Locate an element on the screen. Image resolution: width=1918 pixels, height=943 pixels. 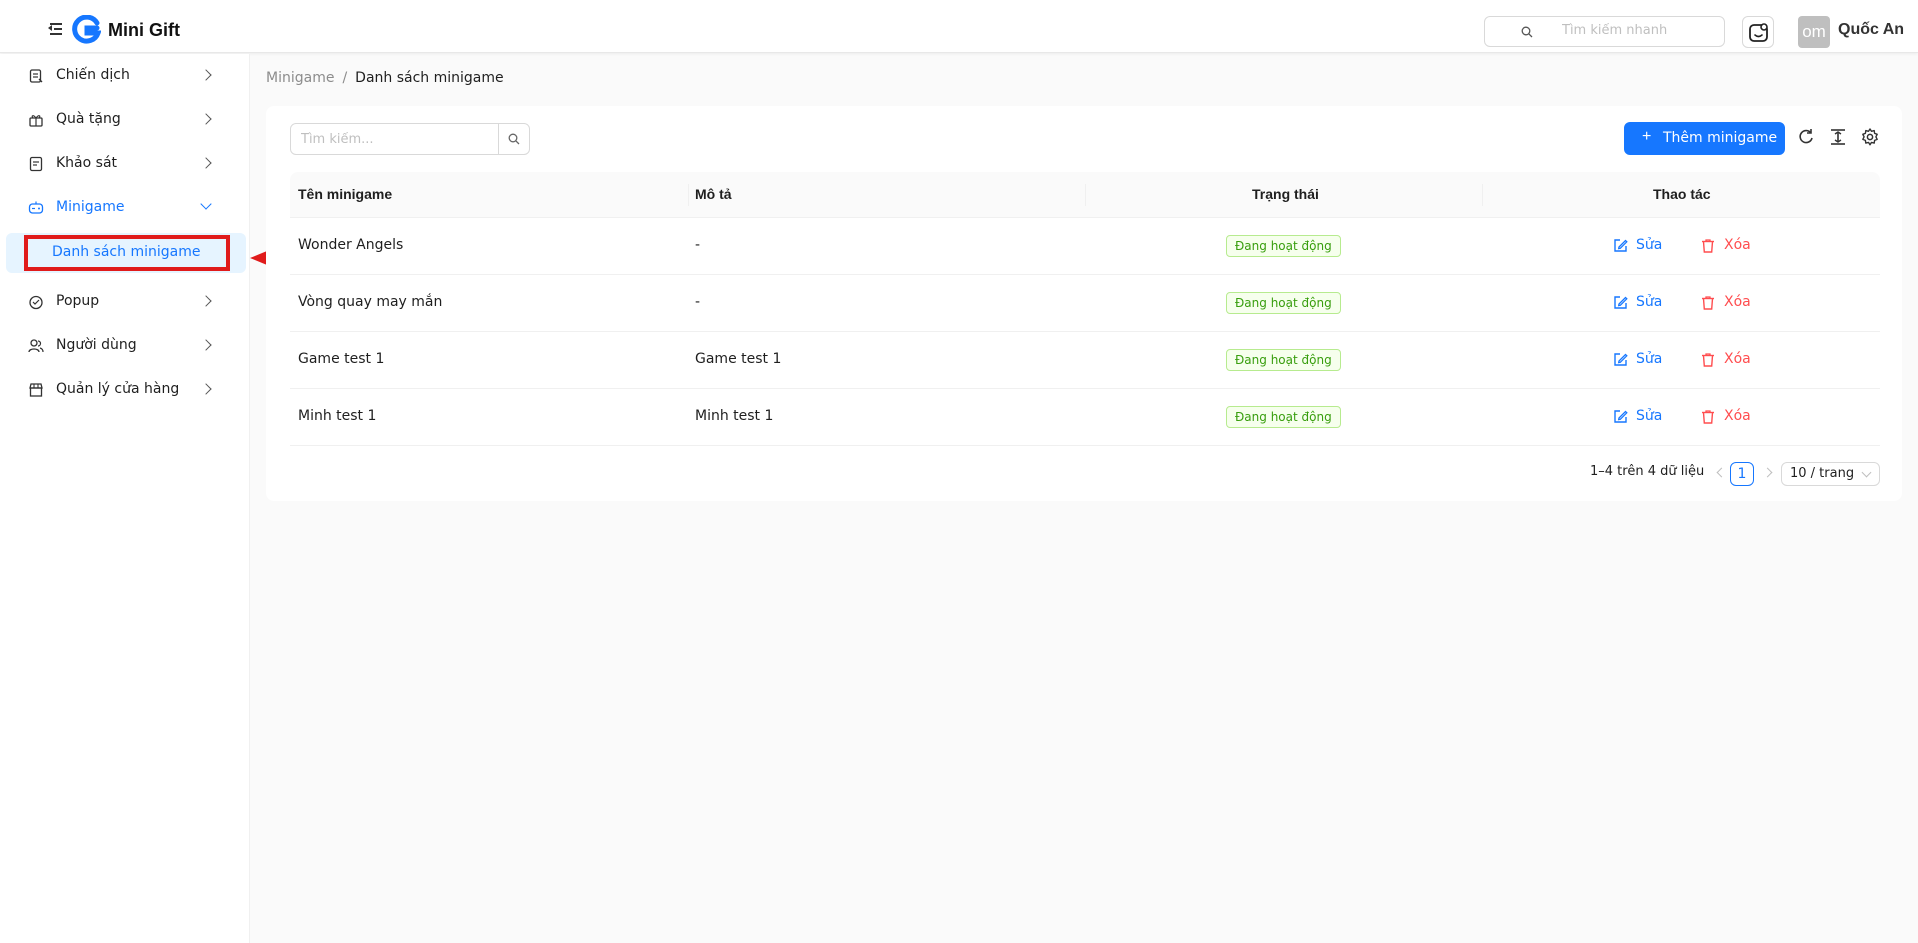
sidebar-item-survey: Khảo sát is located at coordinates (125, 164).